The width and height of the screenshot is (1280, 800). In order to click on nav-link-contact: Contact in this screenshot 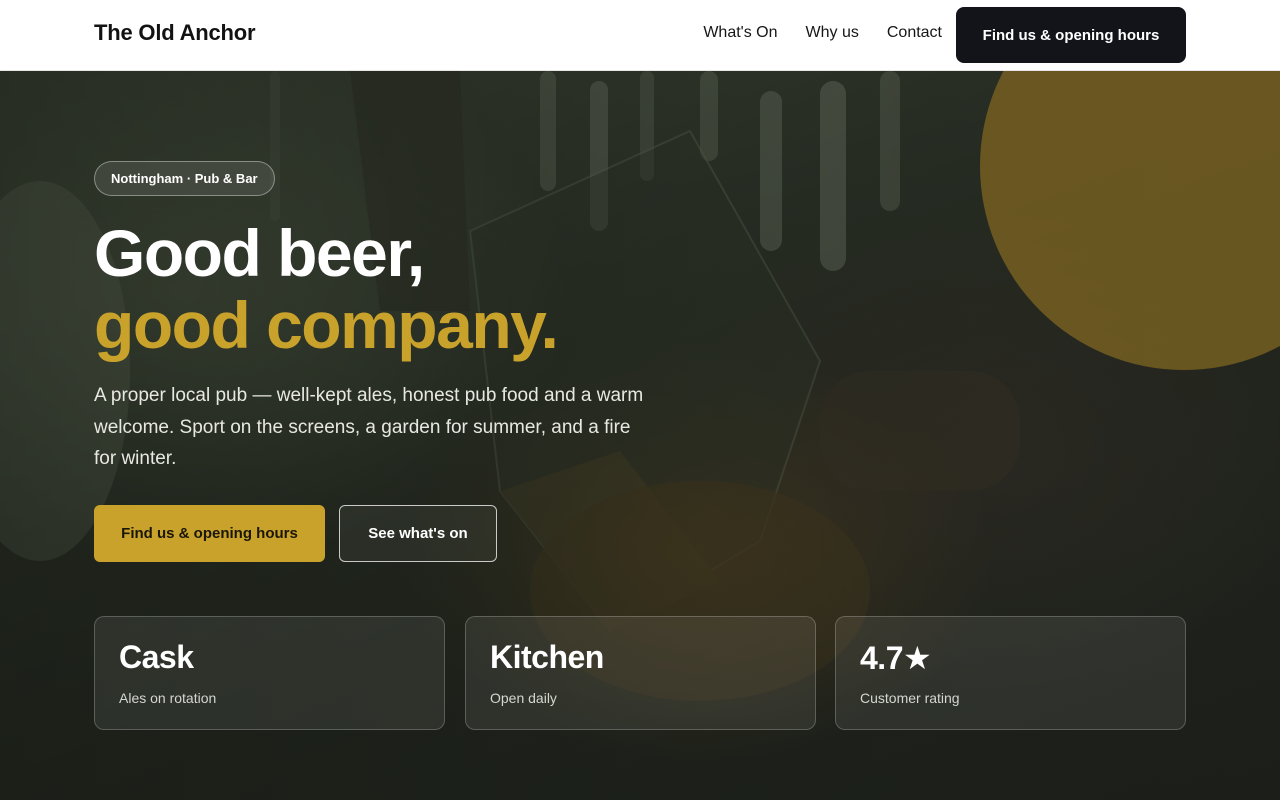, I will do `click(914, 33)`.